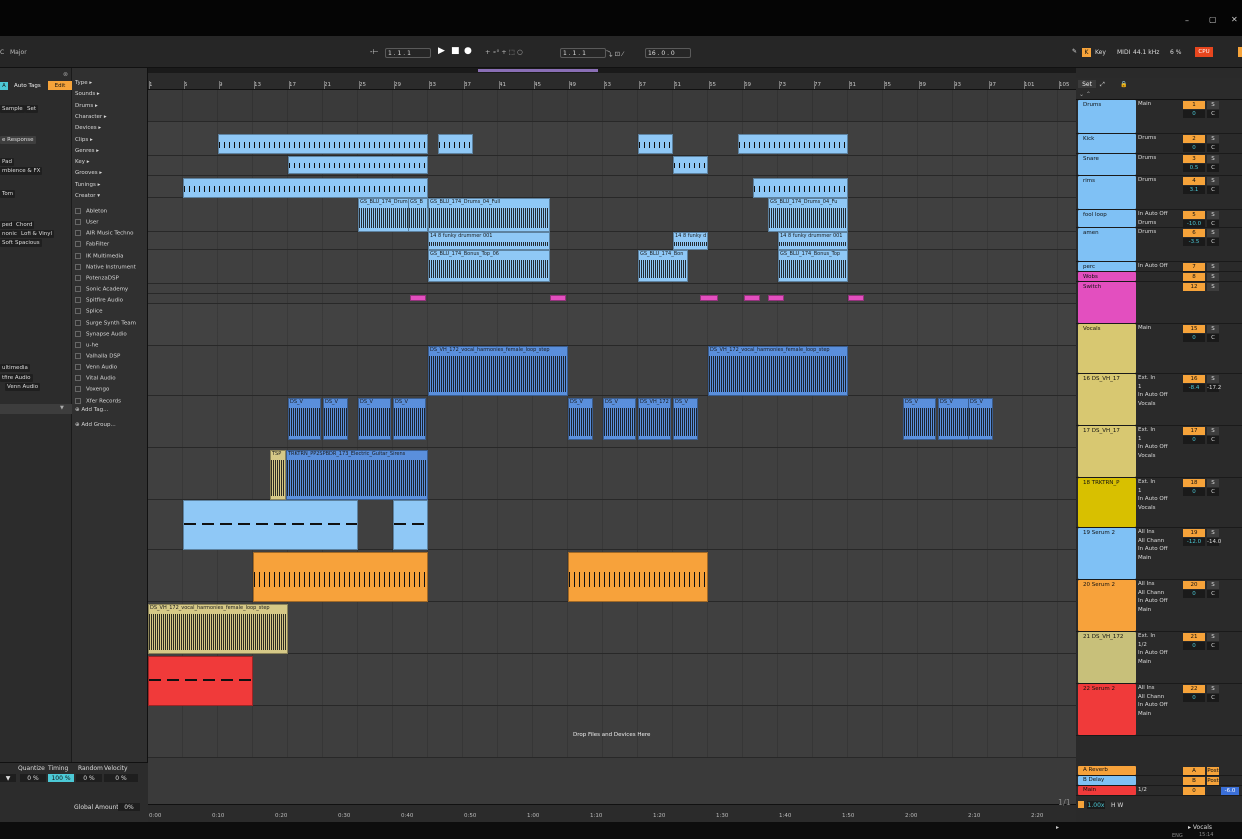  I want to click on creator-item: Spitfire Audio, so click(99, 300).